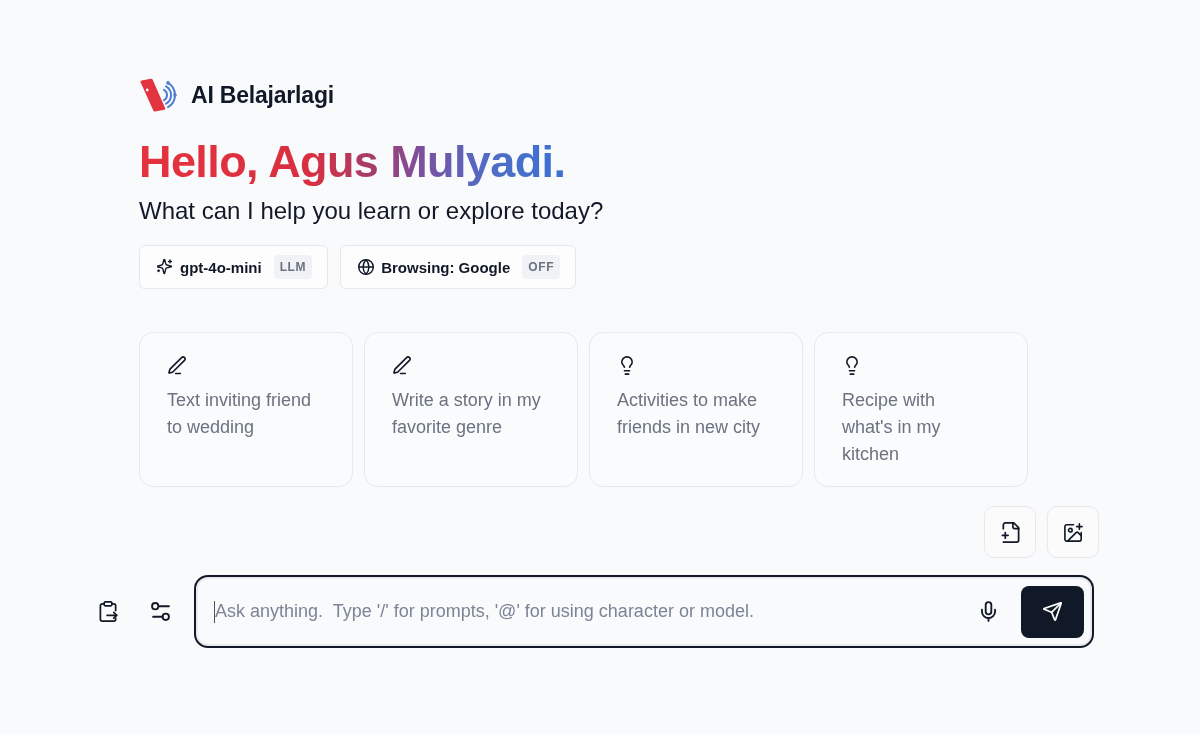 This screenshot has width=1200, height=734. Describe the element at coordinates (262, 95) in the screenshot. I see `app-name: AI Belajarlagi` at that location.